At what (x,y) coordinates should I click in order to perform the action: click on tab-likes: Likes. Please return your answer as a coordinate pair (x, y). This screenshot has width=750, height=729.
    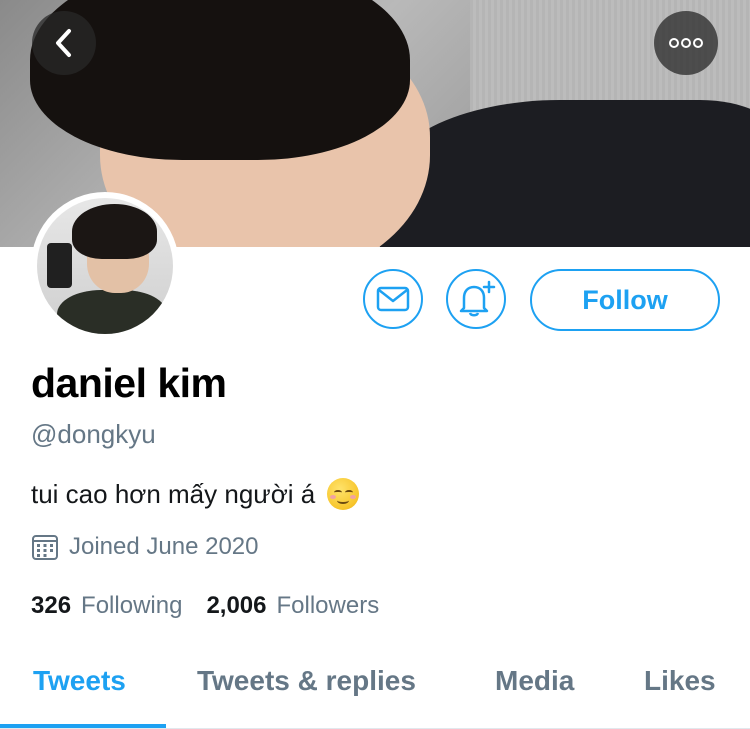
    Looking at the image, I should click on (680, 681).